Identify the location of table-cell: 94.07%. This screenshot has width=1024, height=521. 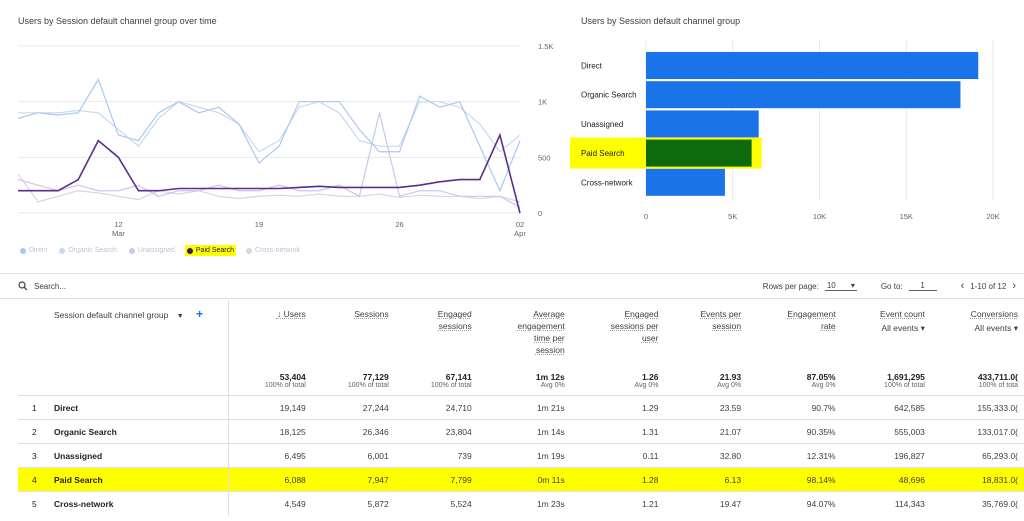
(794, 503).